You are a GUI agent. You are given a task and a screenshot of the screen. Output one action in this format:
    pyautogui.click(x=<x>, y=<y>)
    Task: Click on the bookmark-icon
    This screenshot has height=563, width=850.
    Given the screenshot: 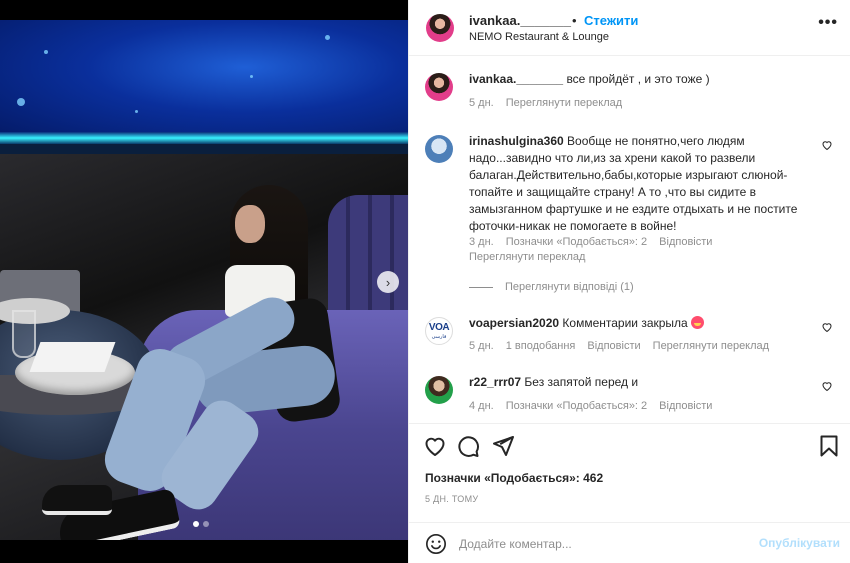 What is the action you would take?
    pyautogui.click(x=829, y=446)
    